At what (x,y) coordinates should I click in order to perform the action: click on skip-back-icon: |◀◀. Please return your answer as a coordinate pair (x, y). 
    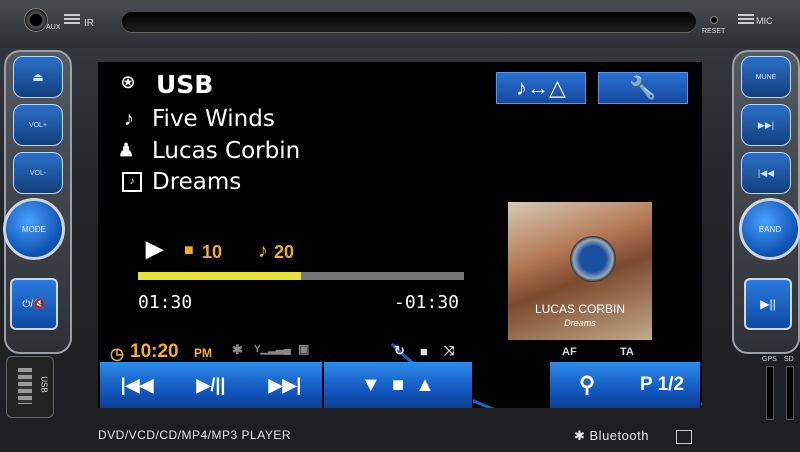
    Looking at the image, I should click on (137, 384).